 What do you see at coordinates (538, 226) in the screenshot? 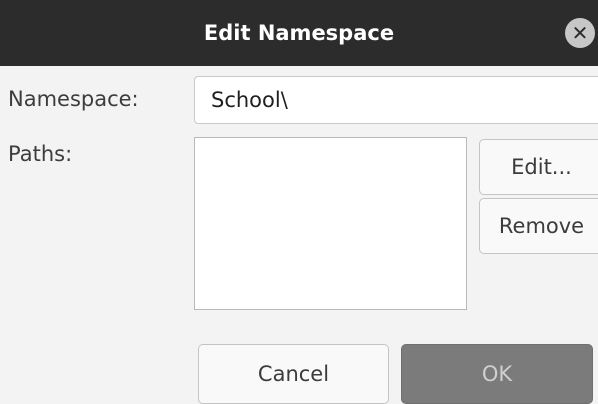
I see `remove-button: Remove` at bounding box center [538, 226].